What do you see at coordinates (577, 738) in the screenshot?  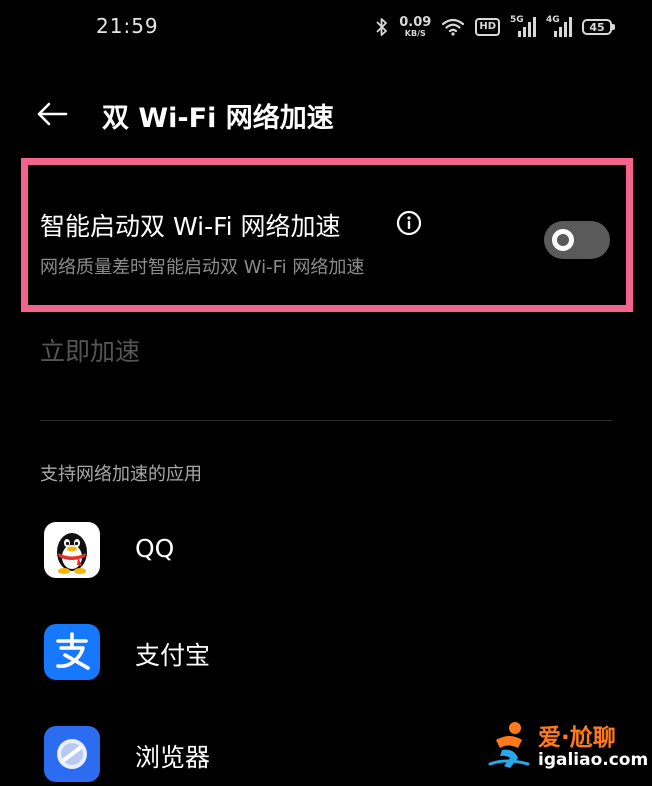 I see `watermark-title: 爱·尬聊` at bounding box center [577, 738].